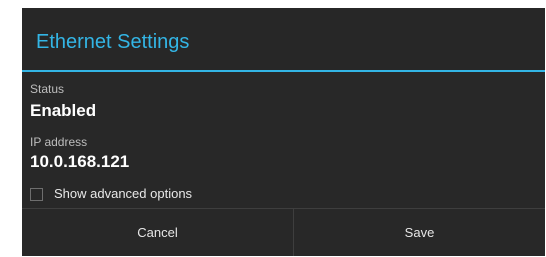  I want to click on title-divider, so click(283, 71).